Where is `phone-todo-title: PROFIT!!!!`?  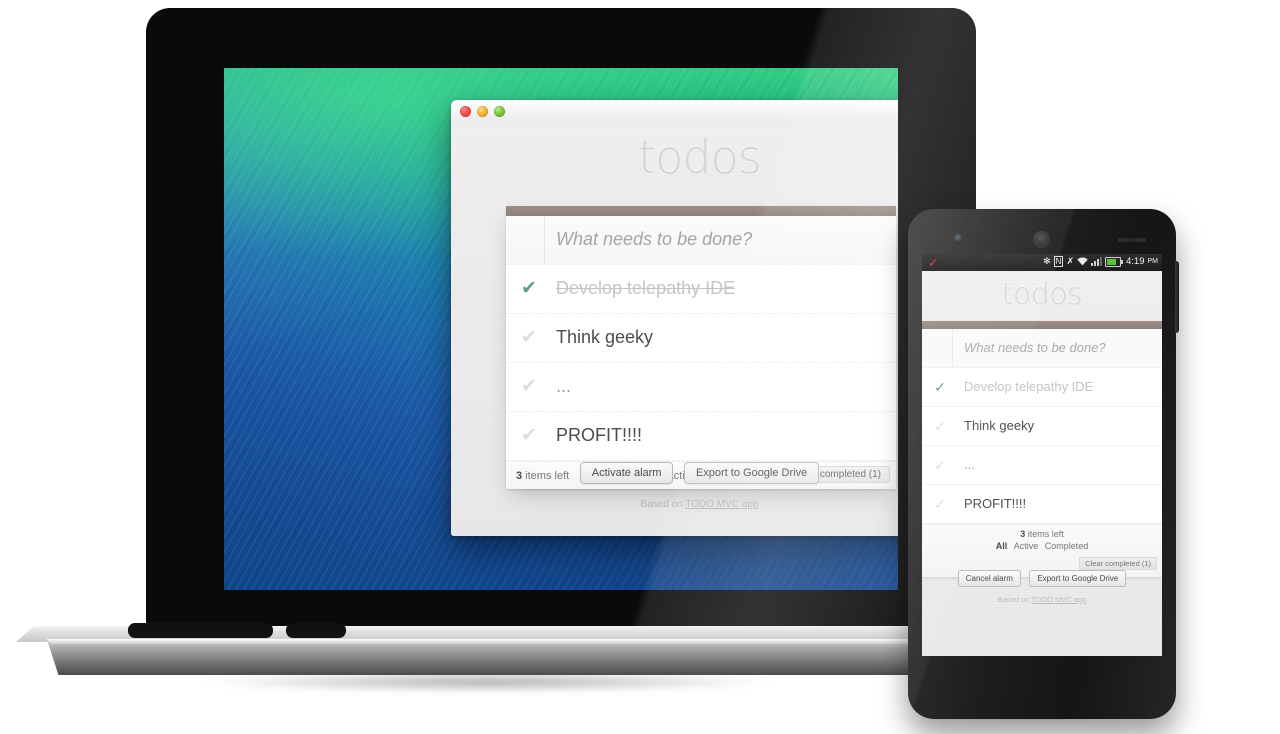 phone-todo-title: PROFIT!!!! is located at coordinates (995, 503).